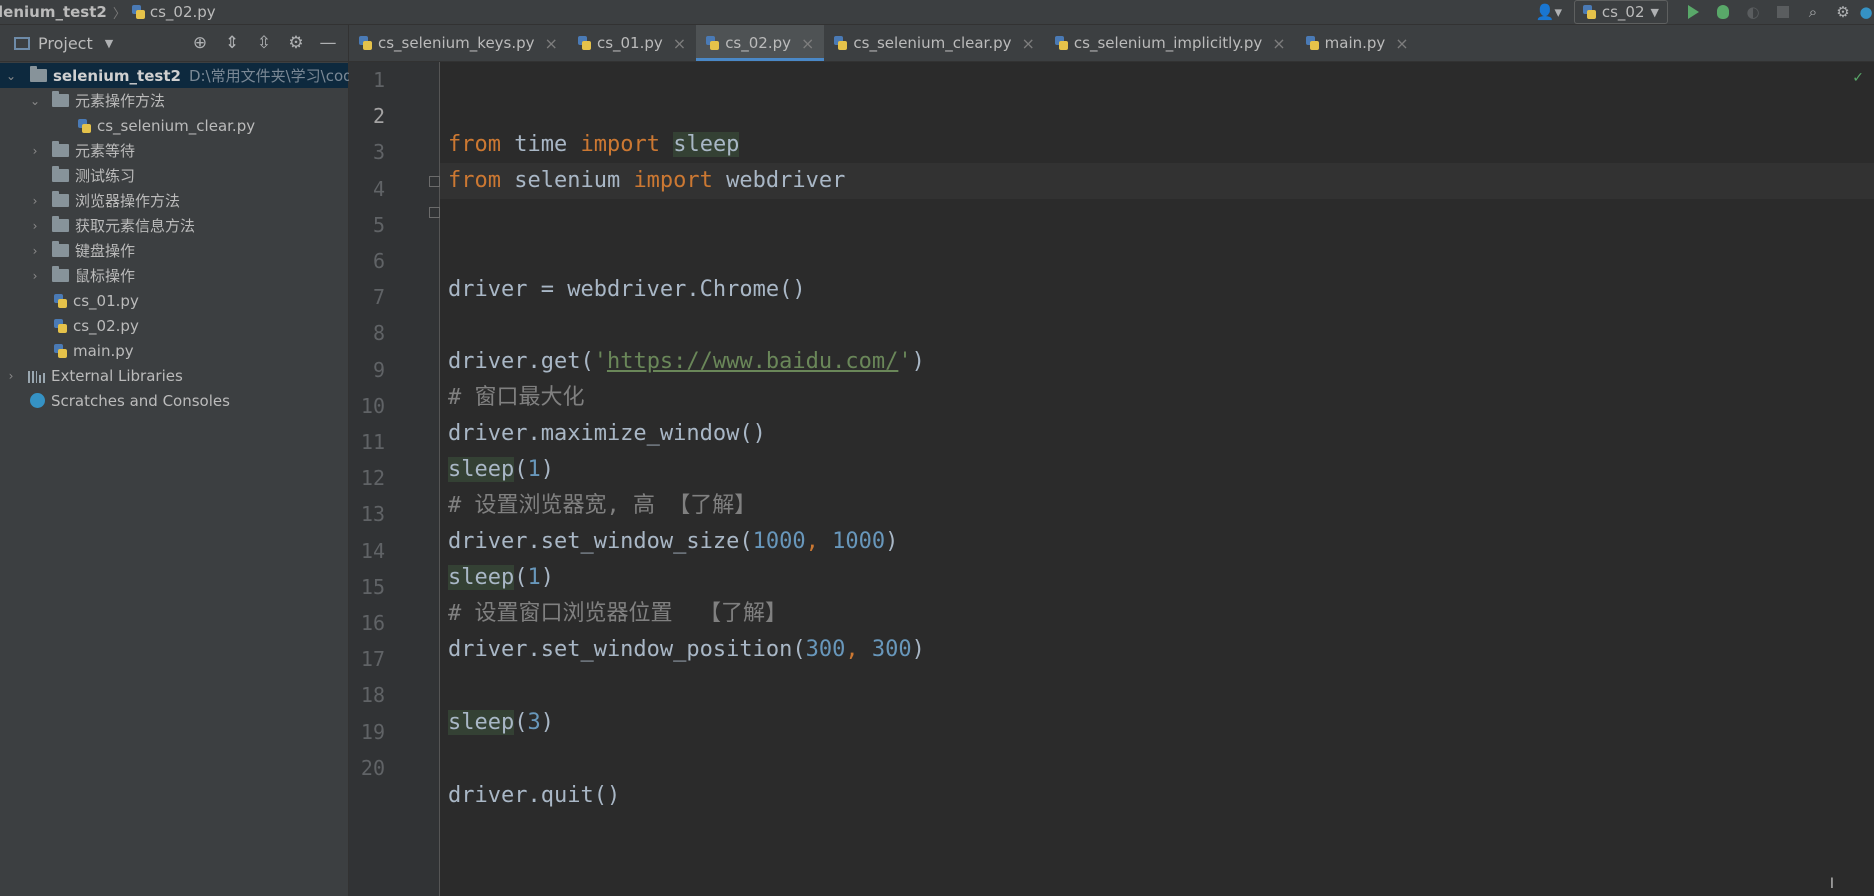 This screenshot has width=1874, height=896. I want to click on tree-item-external-libraries: › External Libraries, so click(174, 375).